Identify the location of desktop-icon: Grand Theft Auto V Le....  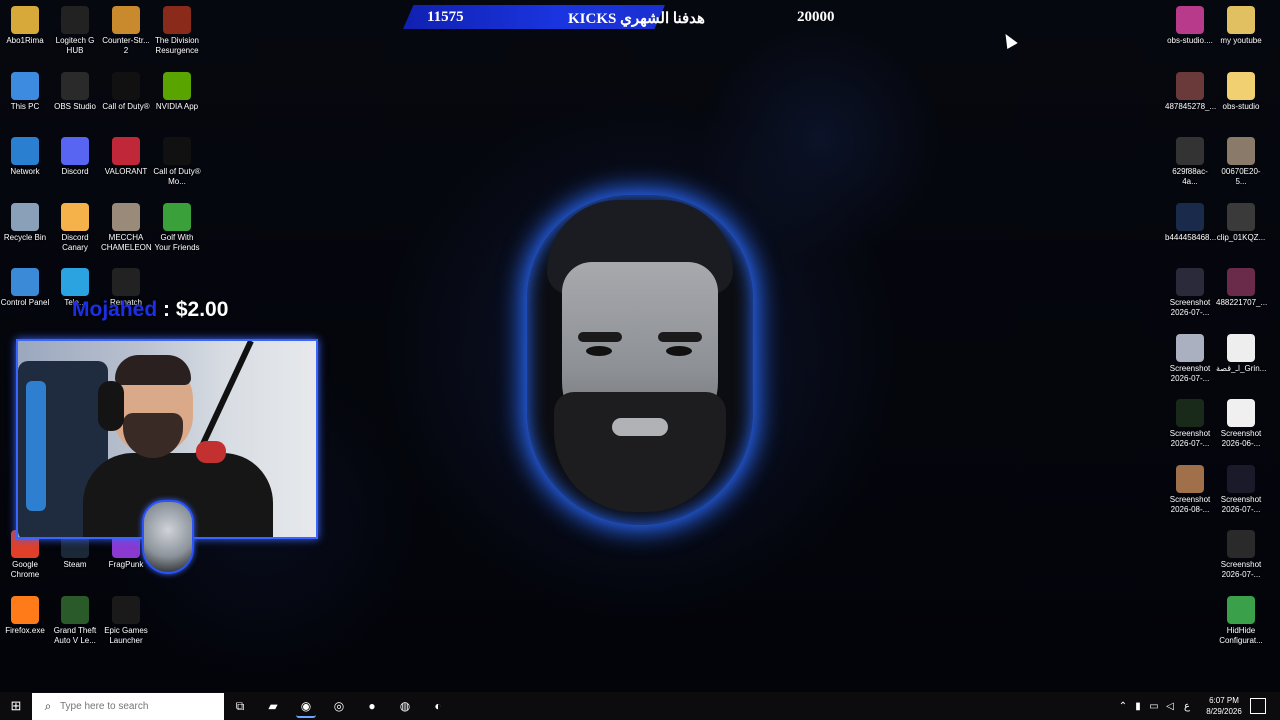
(75, 620).